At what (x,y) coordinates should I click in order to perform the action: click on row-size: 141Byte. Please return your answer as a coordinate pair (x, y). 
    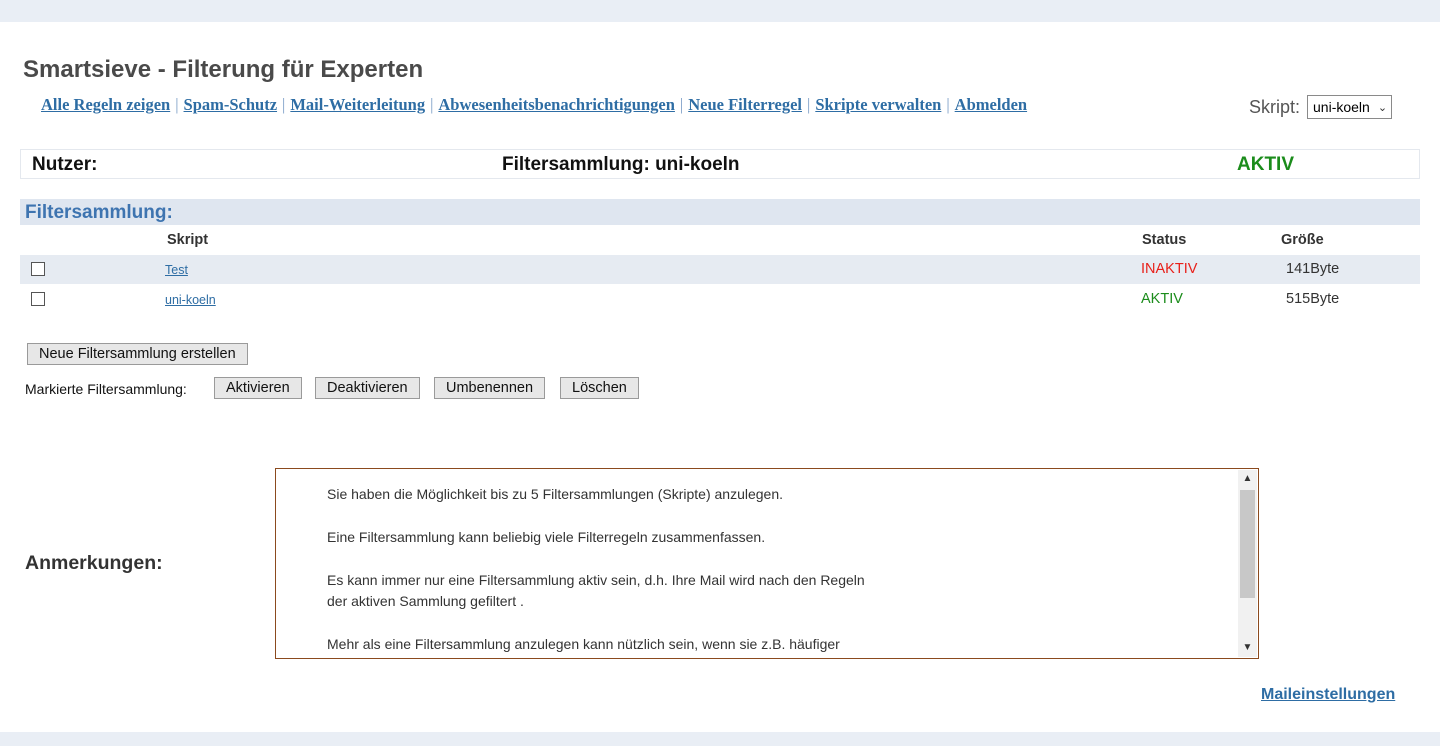
    Looking at the image, I should click on (1313, 269).